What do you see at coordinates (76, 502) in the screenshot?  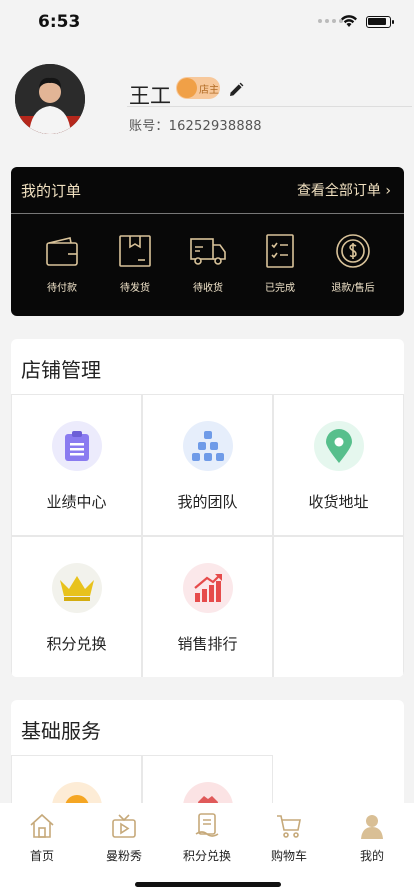 I see `grid-item-label: 业绩中心` at bounding box center [76, 502].